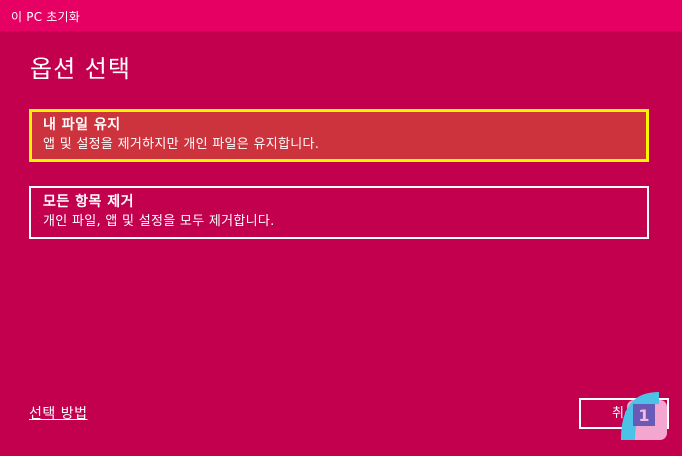  Describe the element at coordinates (181, 144) in the screenshot. I see `option-description: 앱 및 설정을 제거하지만 개인 파일은 유지합니다.` at that location.